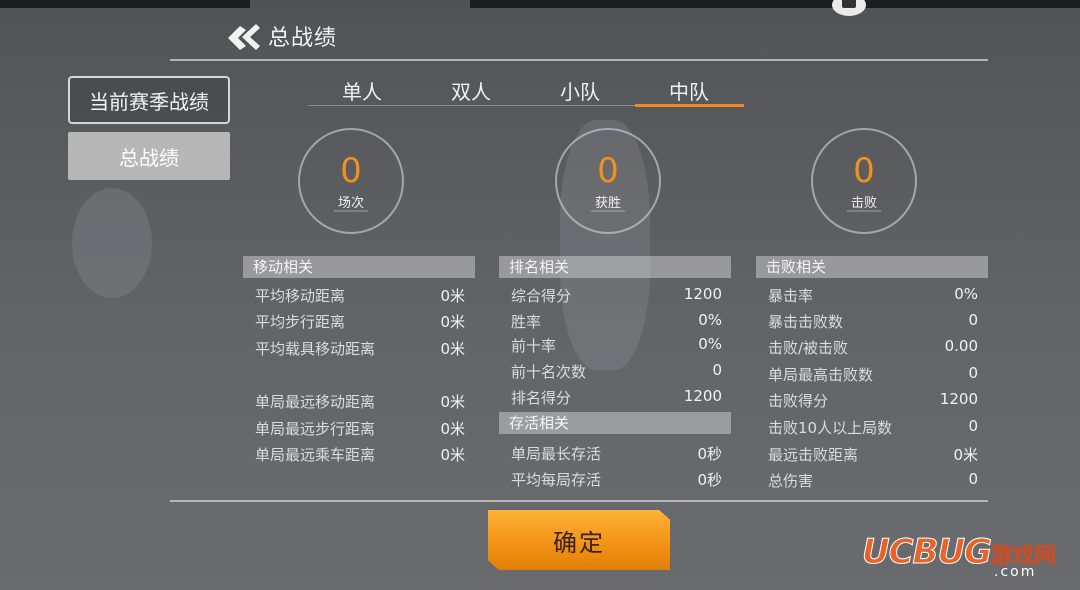 This screenshot has height=590, width=1080. What do you see at coordinates (315, 429) in the screenshot?
I see `stat-label: 单局最远步行距离` at bounding box center [315, 429].